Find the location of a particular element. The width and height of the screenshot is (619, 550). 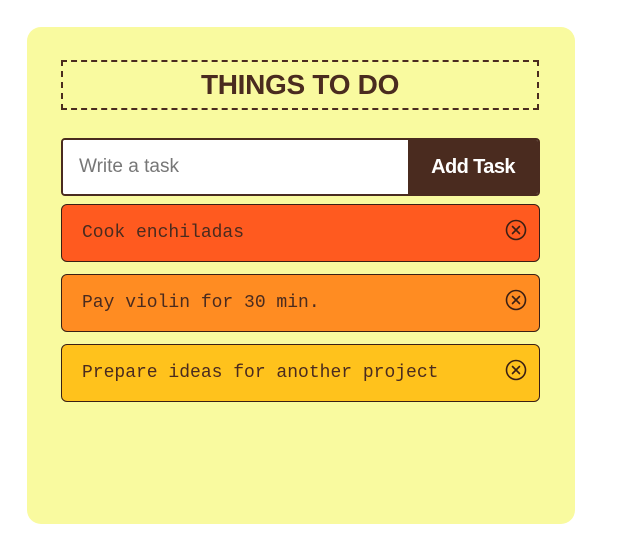

task-item: Prepare ideas for another project is located at coordinates (300, 373).